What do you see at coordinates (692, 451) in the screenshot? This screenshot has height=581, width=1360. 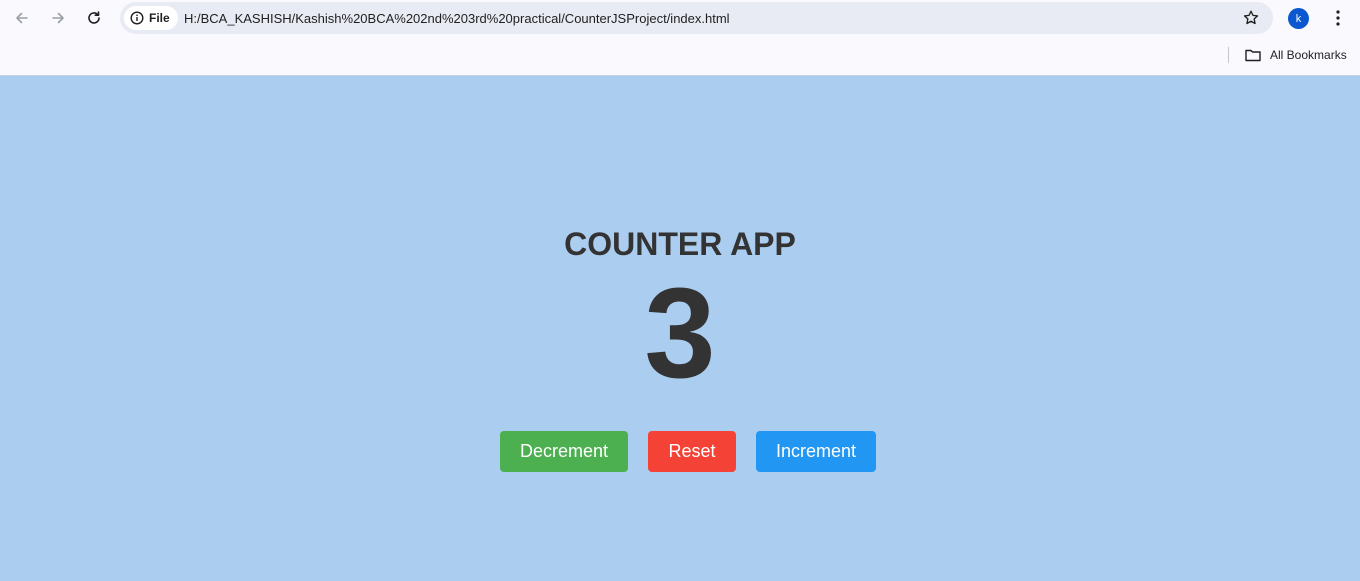 I see `reset-button: Reset` at bounding box center [692, 451].